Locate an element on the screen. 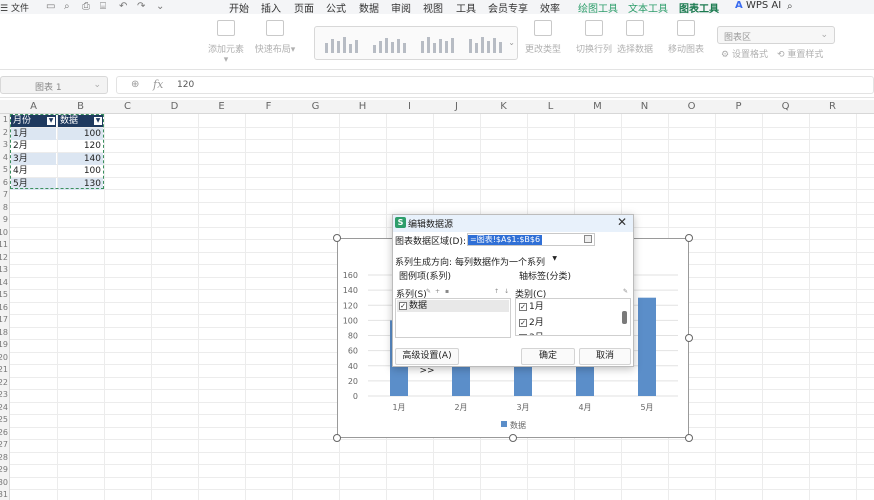  column-header-p: P is located at coordinates (738, 106).